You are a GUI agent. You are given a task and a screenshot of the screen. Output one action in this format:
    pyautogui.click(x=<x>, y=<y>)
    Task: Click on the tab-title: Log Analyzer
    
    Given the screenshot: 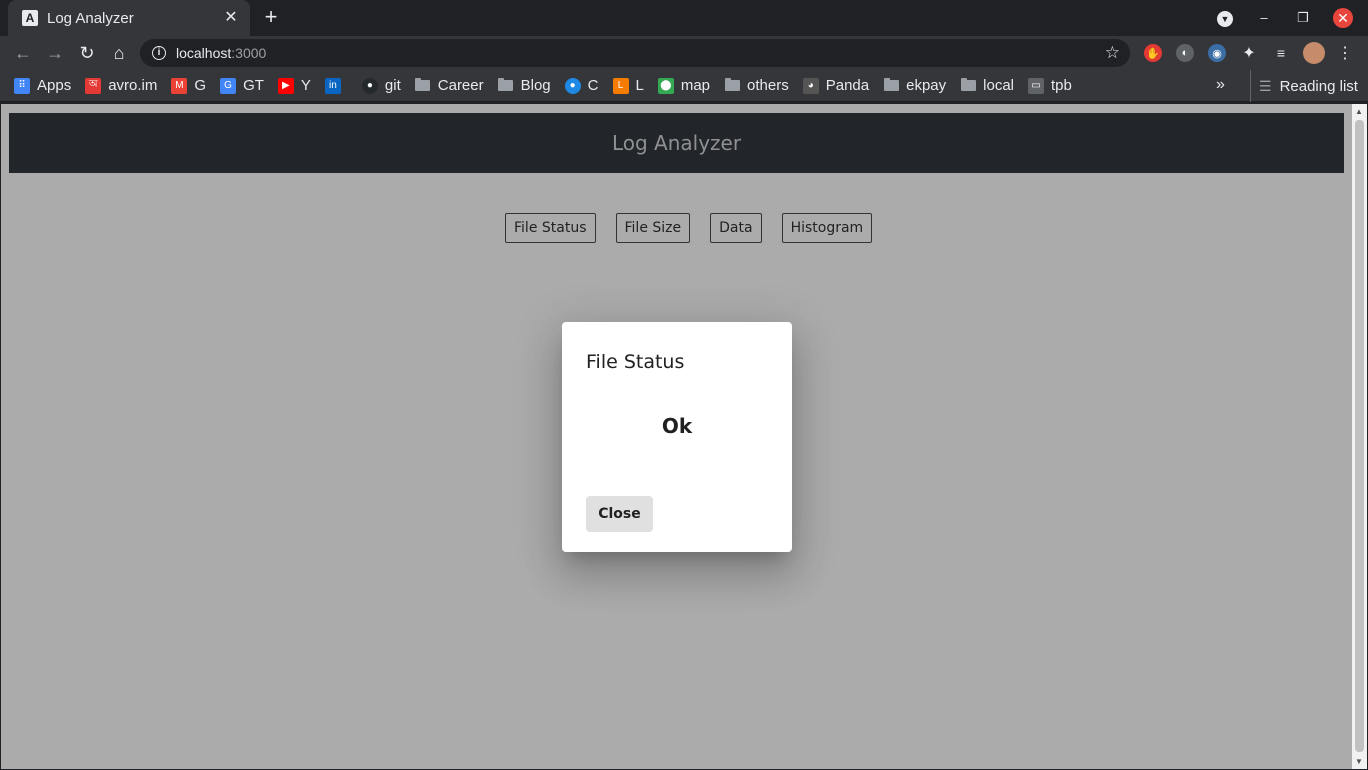 What is the action you would take?
    pyautogui.click(x=90, y=18)
    